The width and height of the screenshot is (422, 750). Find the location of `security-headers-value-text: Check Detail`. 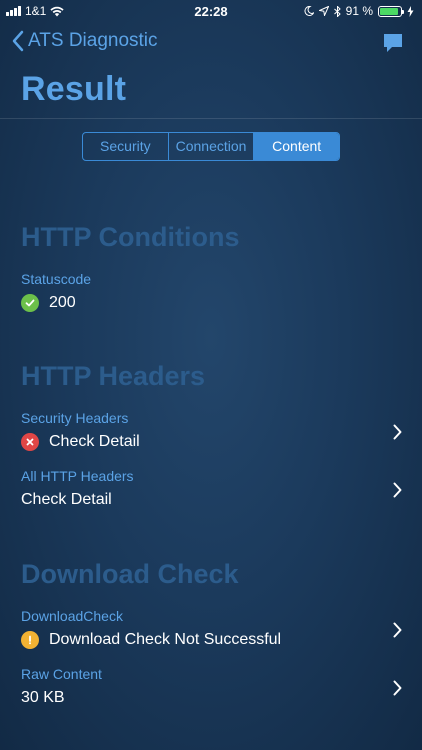

security-headers-value-text: Check Detail is located at coordinates (94, 441).